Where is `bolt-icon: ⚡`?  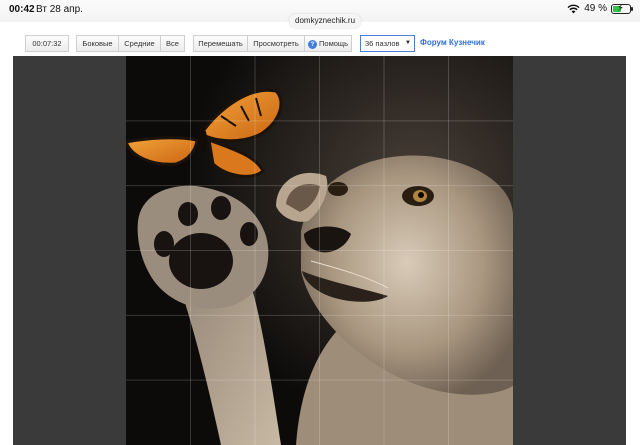
bolt-icon: ⚡ is located at coordinates (621, 8).